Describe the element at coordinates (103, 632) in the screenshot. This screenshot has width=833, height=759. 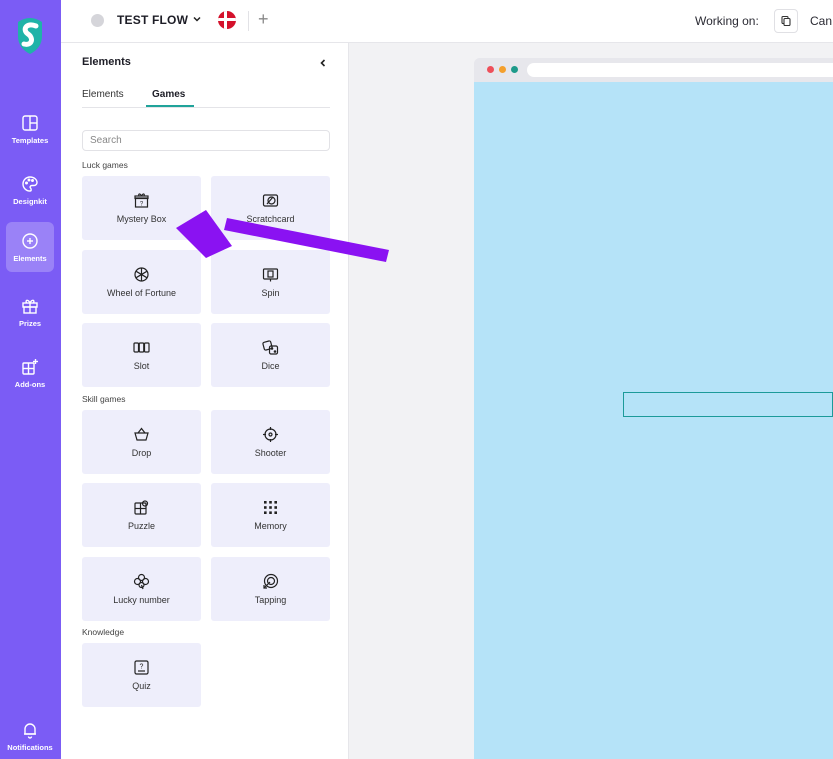
I see `section-label-knowledge: Knowledge` at that location.